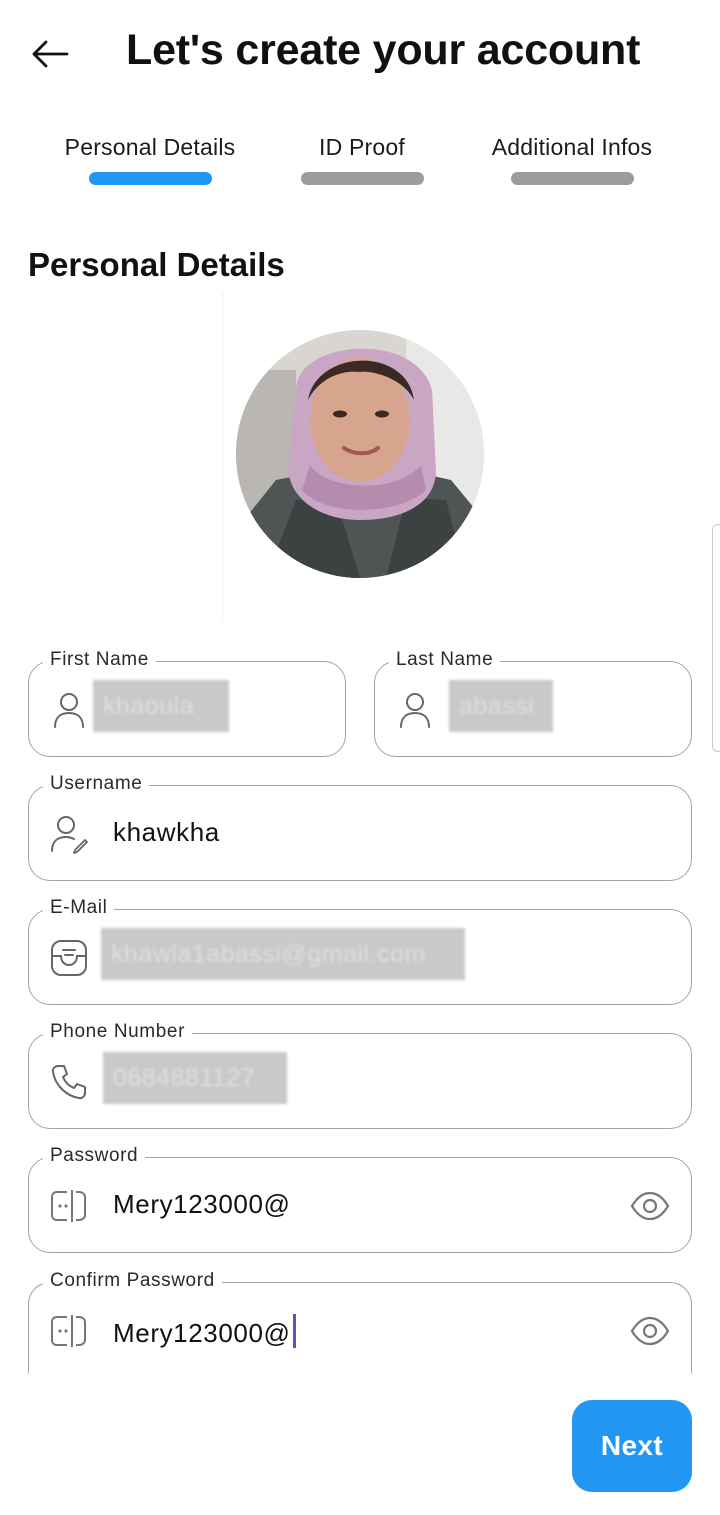  What do you see at coordinates (360, 1321) in the screenshot?
I see `confirm-password-field: Confirm Password Mery123000@` at bounding box center [360, 1321].